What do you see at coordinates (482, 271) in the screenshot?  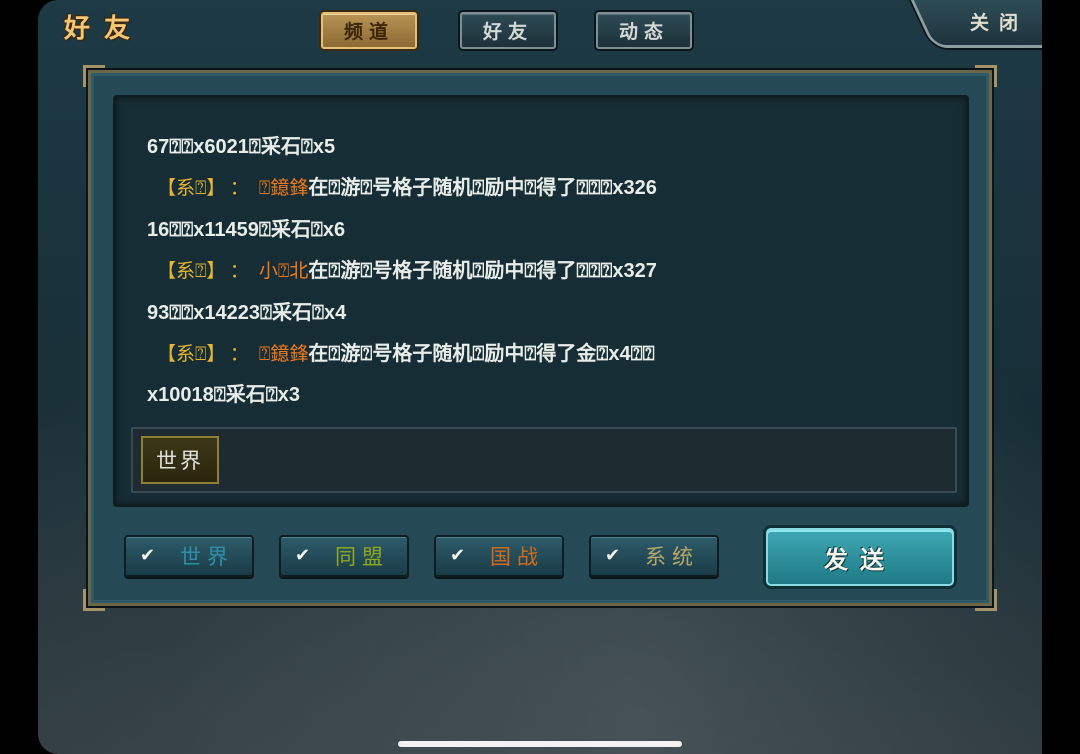 I see `message-text: 在⍰游⍰号格子随机⍰励中⍰得了⍰⍰⍰x327` at bounding box center [482, 271].